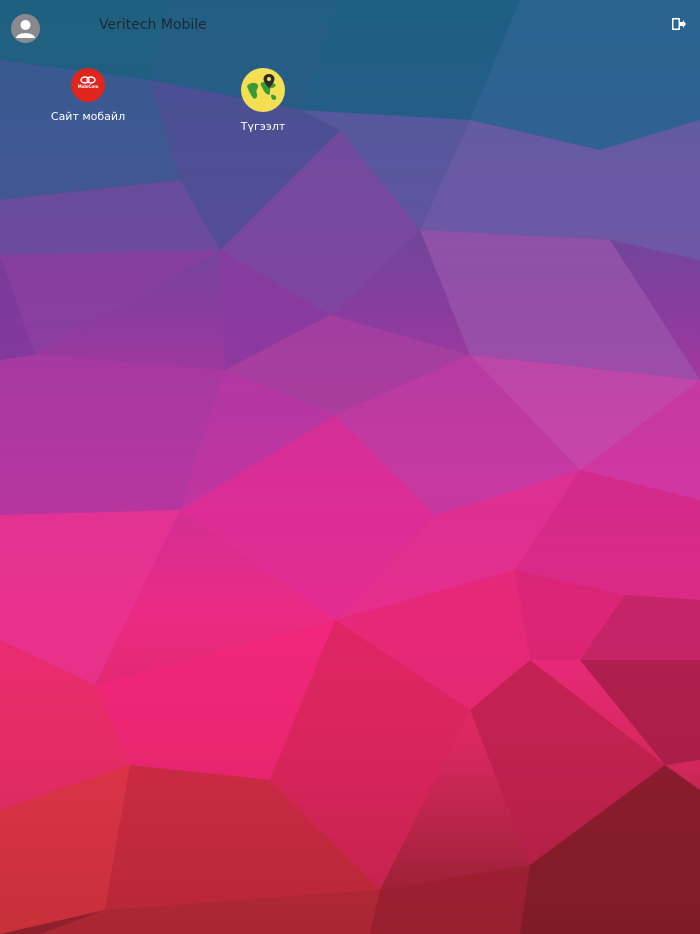 This screenshot has width=700, height=934. I want to click on mobicom-logo-text: MobiCom, so click(88, 86).